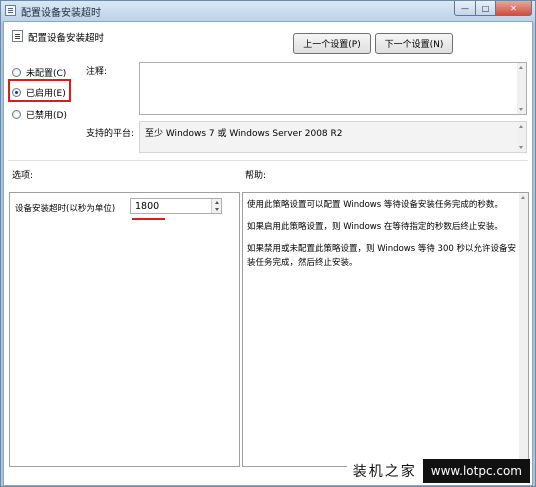  What do you see at coordinates (46, 74) in the screenshot?
I see `radio-label: 未配置(C)` at bounding box center [46, 74].